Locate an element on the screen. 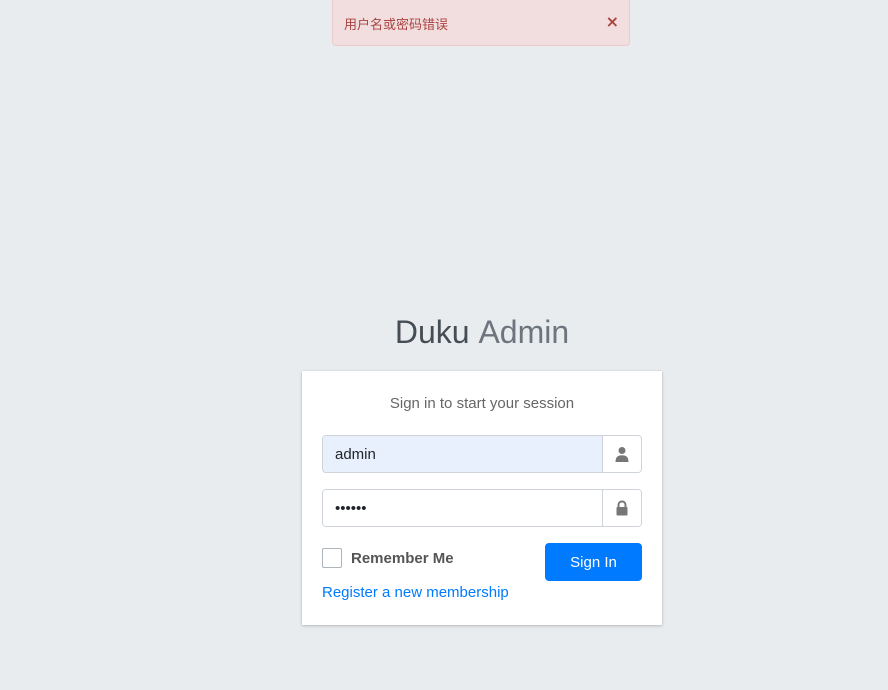  register-link: Register a new membership is located at coordinates (415, 592).